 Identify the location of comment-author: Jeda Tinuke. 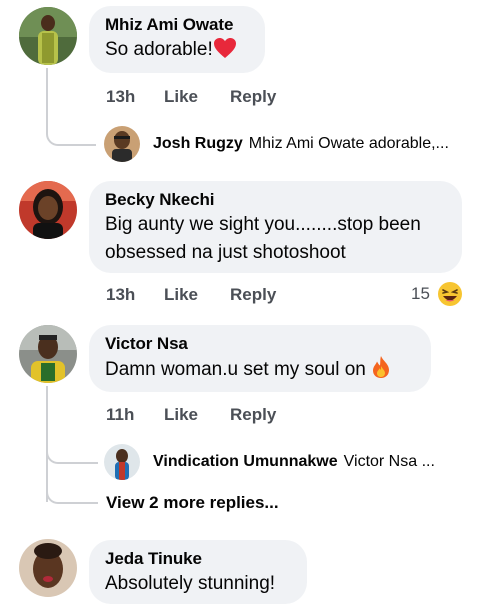
(198, 559).